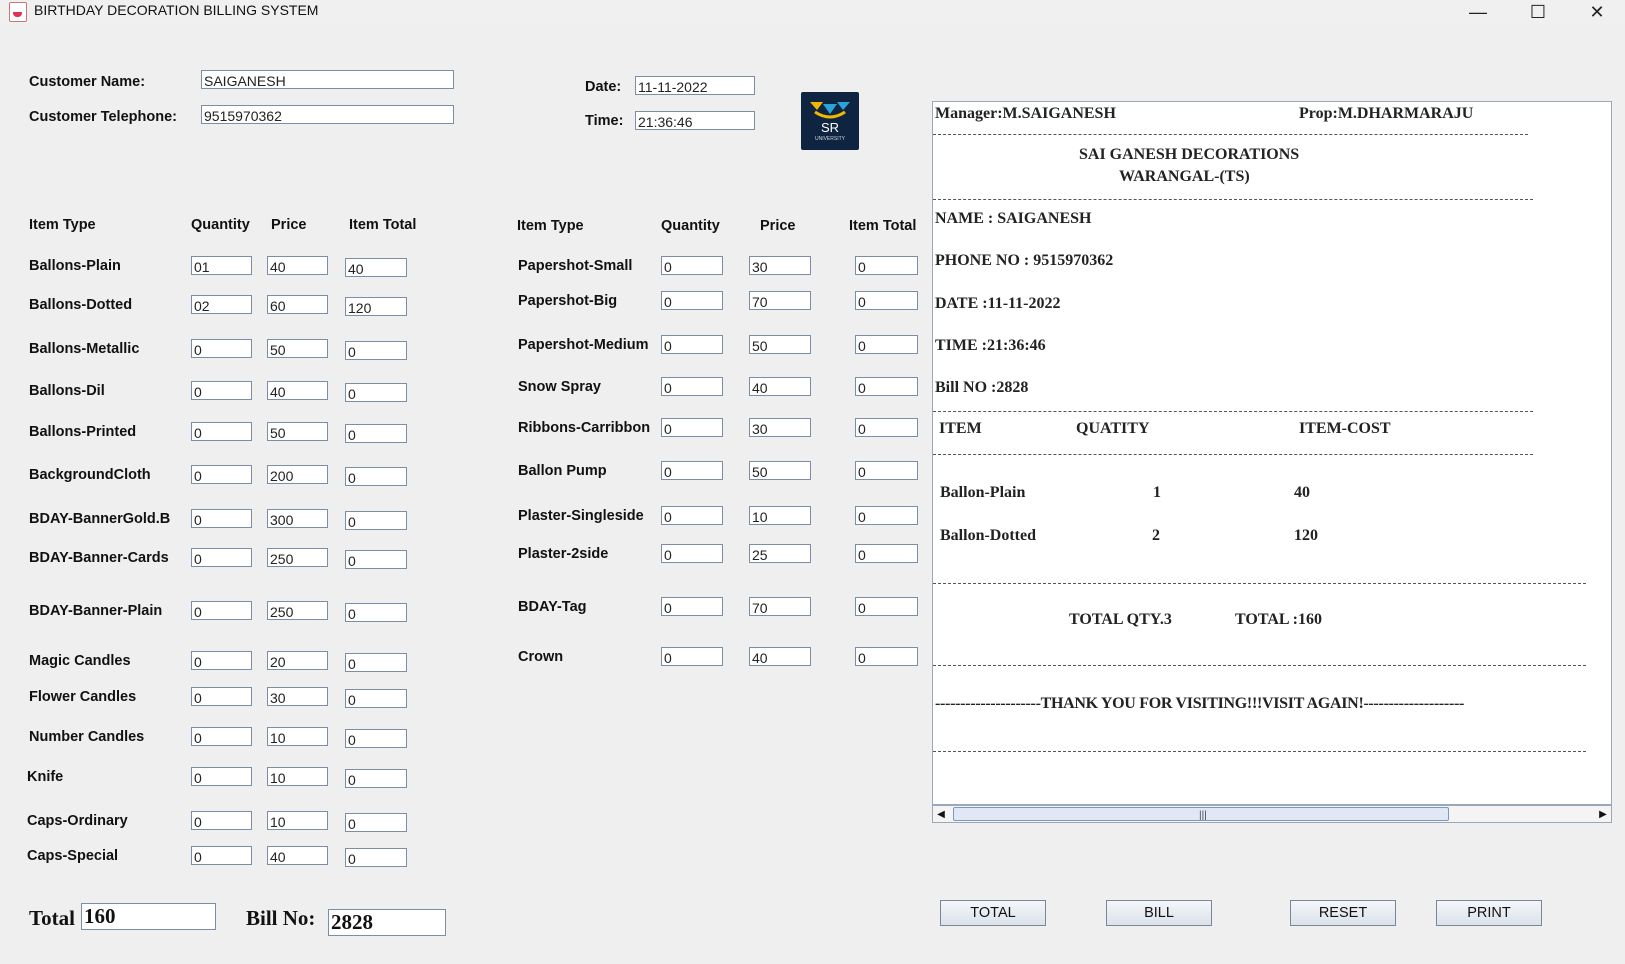  Describe the element at coordinates (297, 518) in the screenshot. I see `price-field: 300` at that location.